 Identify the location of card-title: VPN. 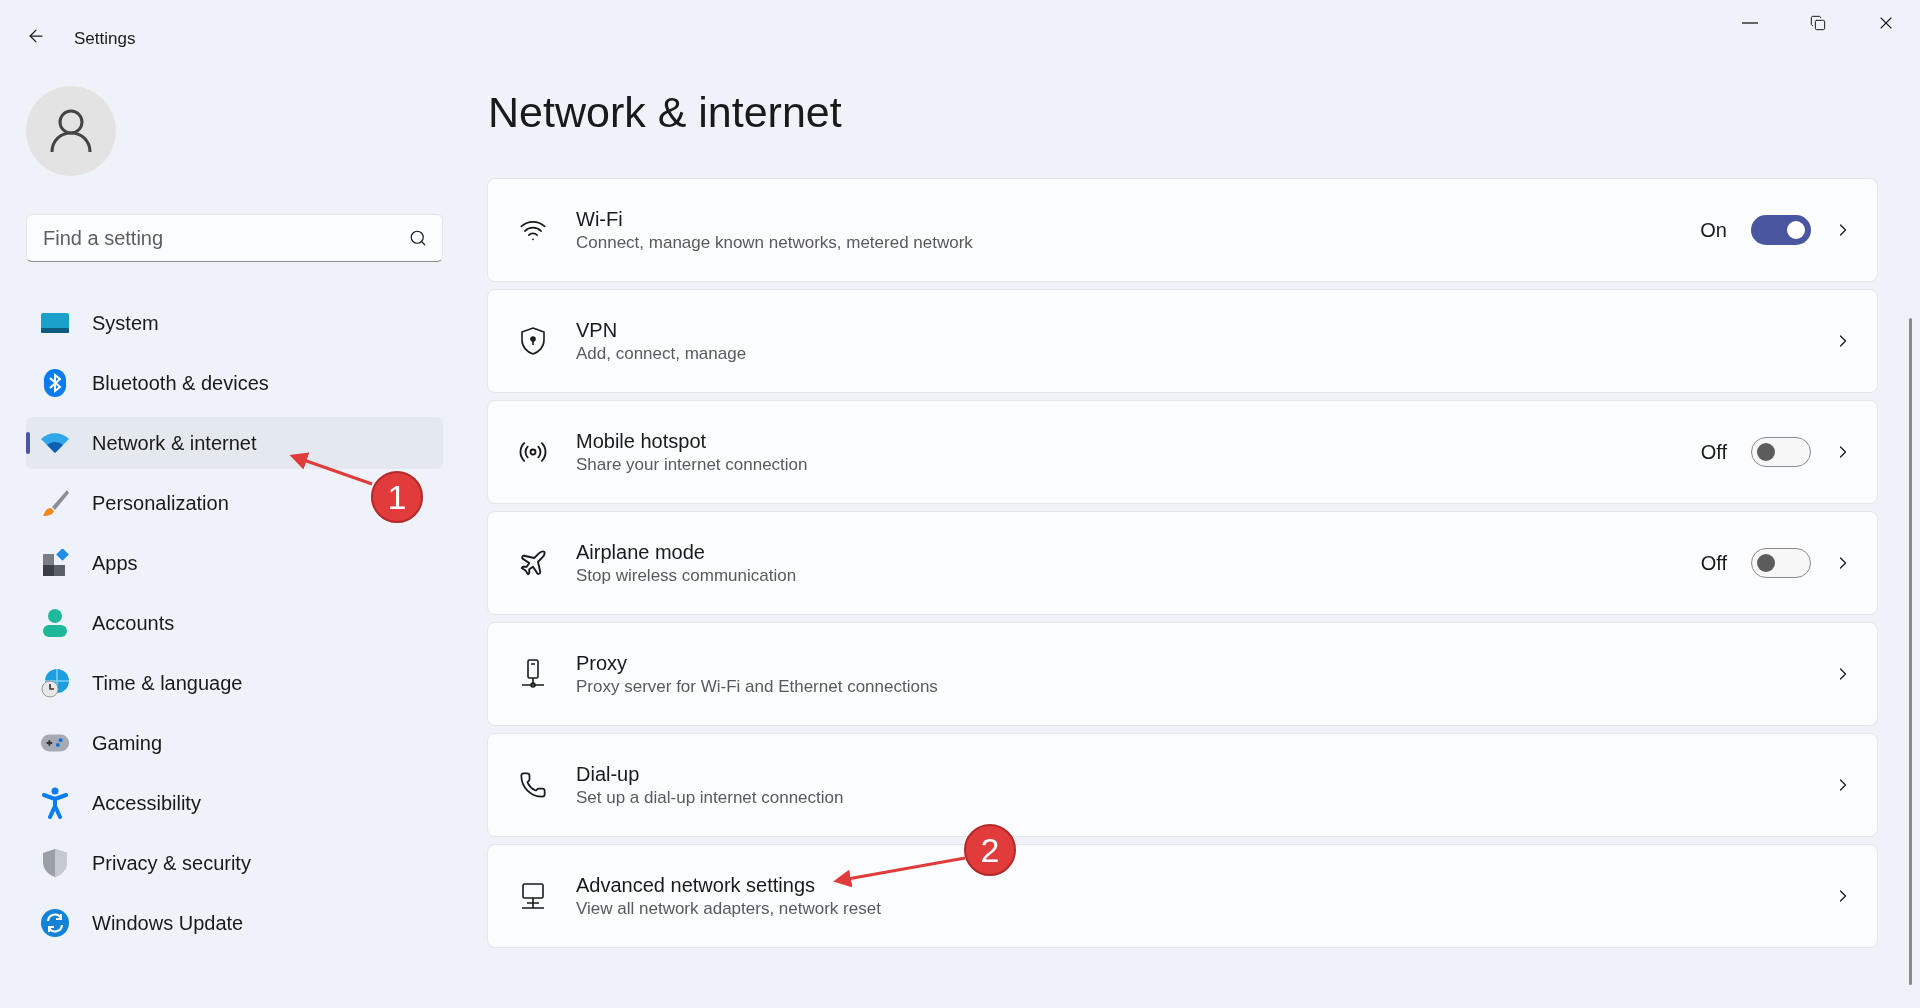
(597, 330).